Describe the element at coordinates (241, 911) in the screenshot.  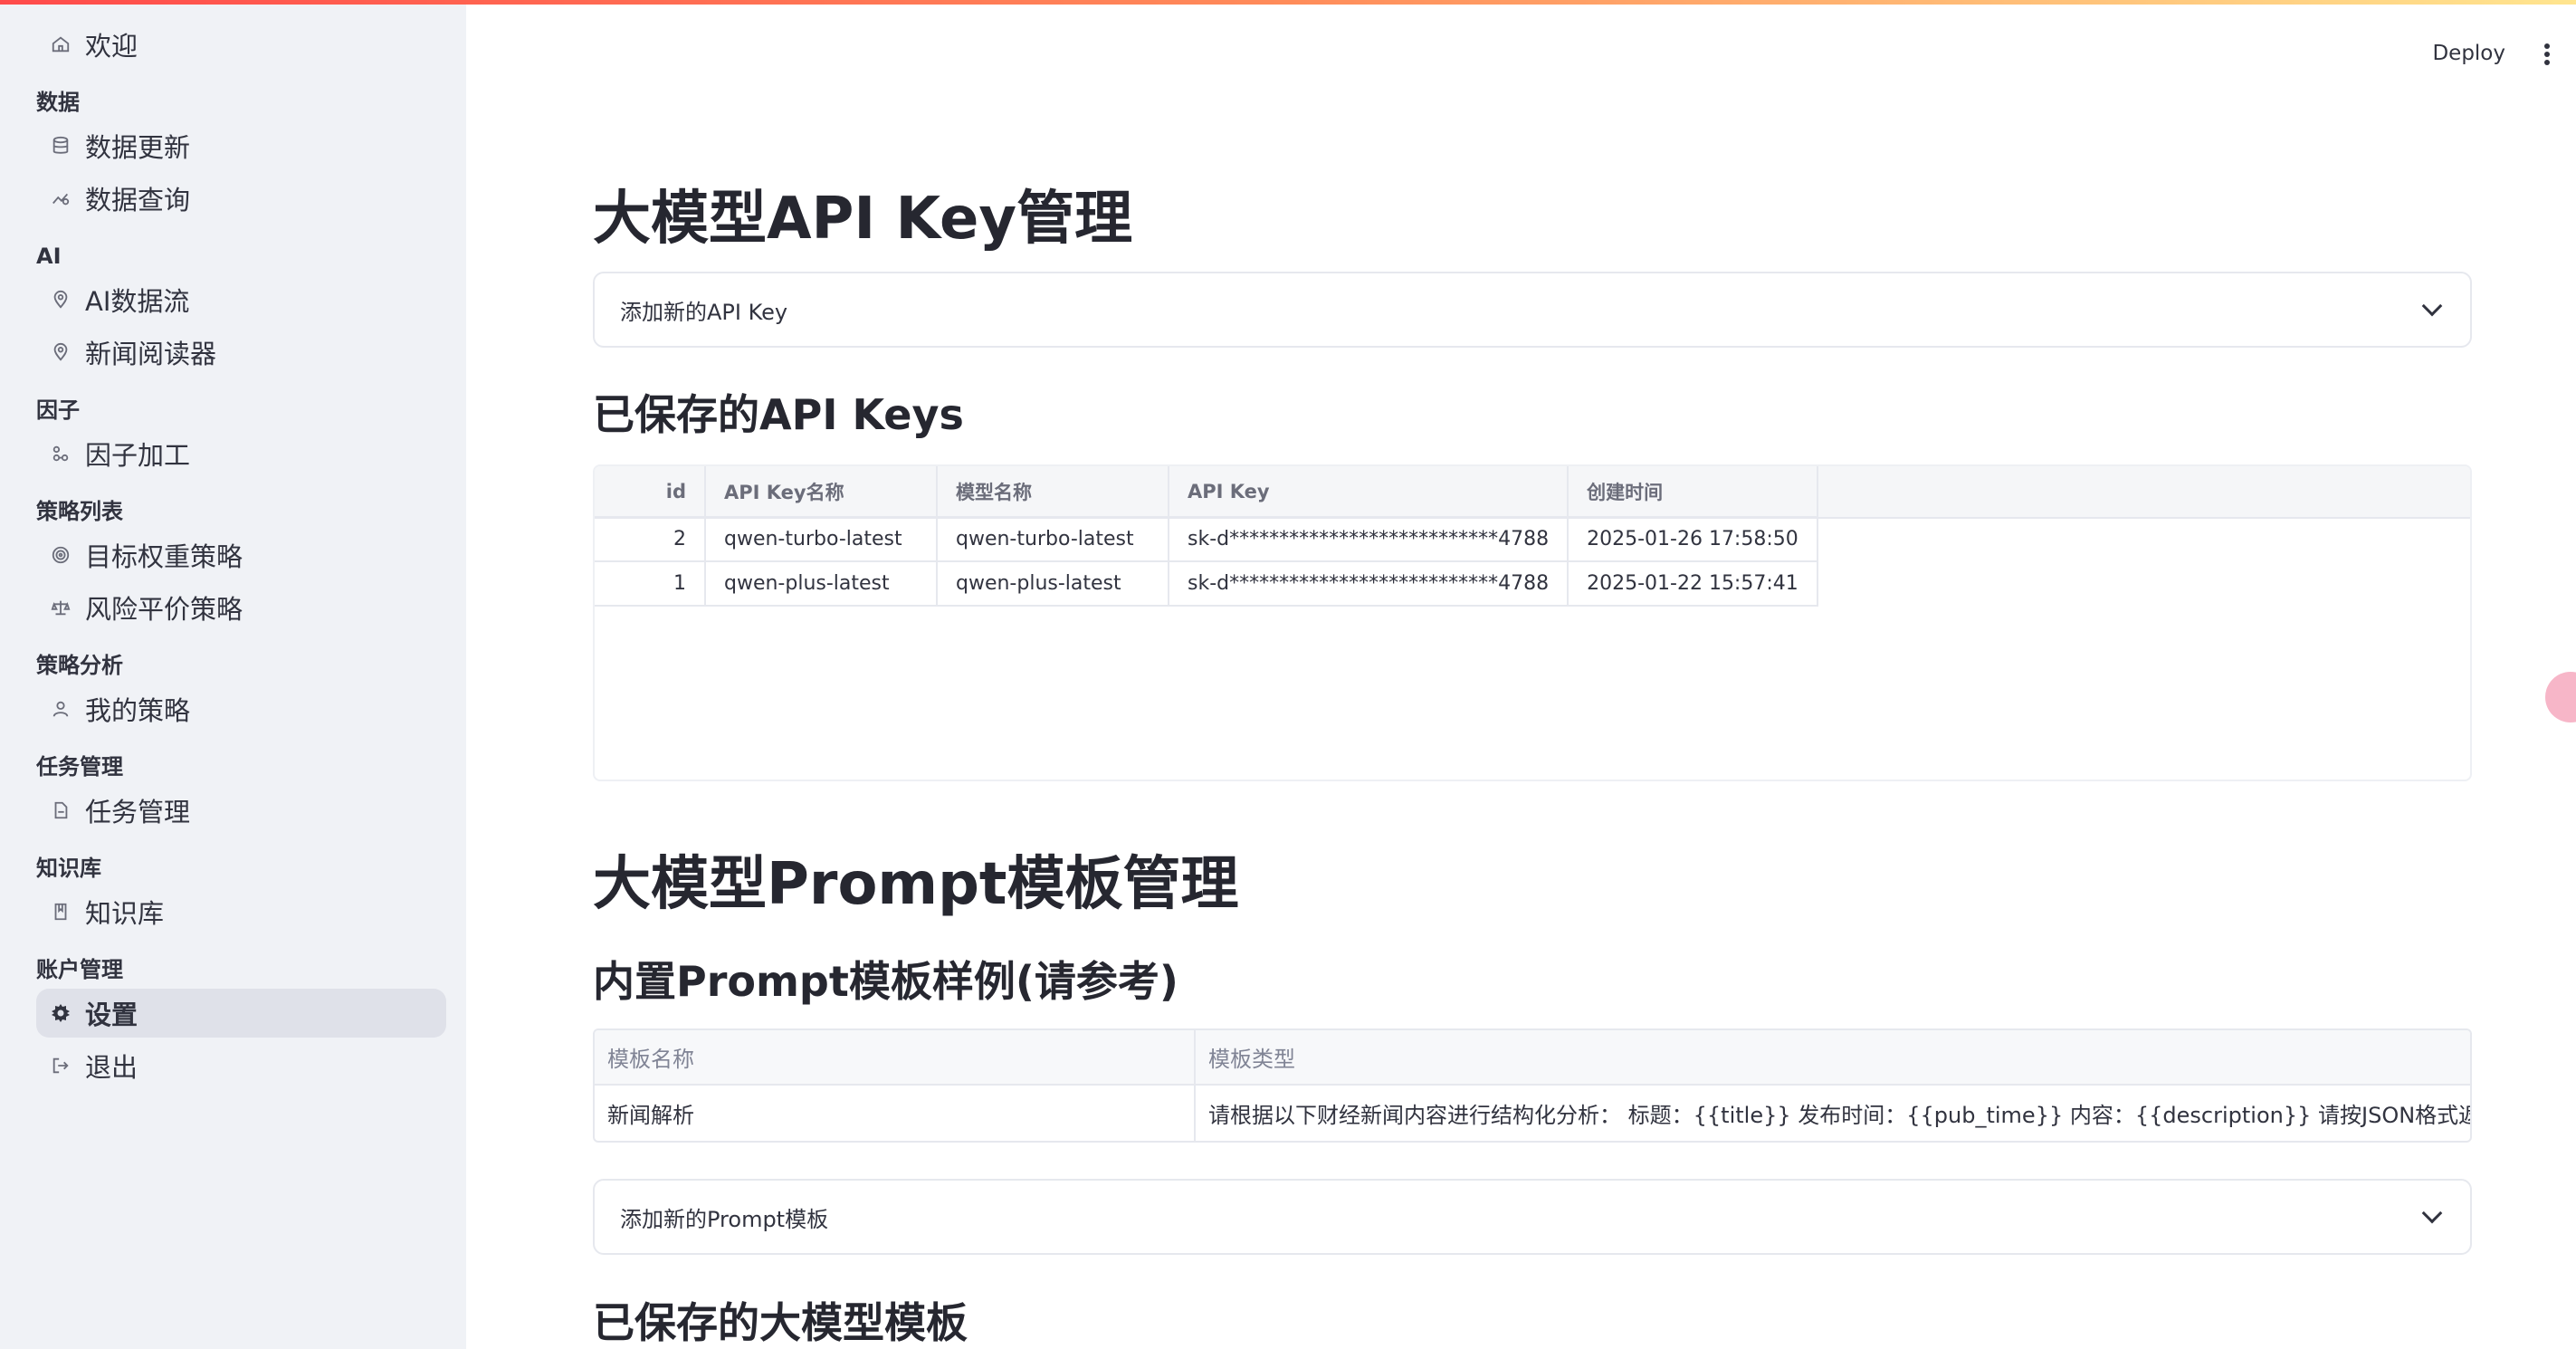
I see `sidebar-item-knowledge-base: 知识库` at that location.